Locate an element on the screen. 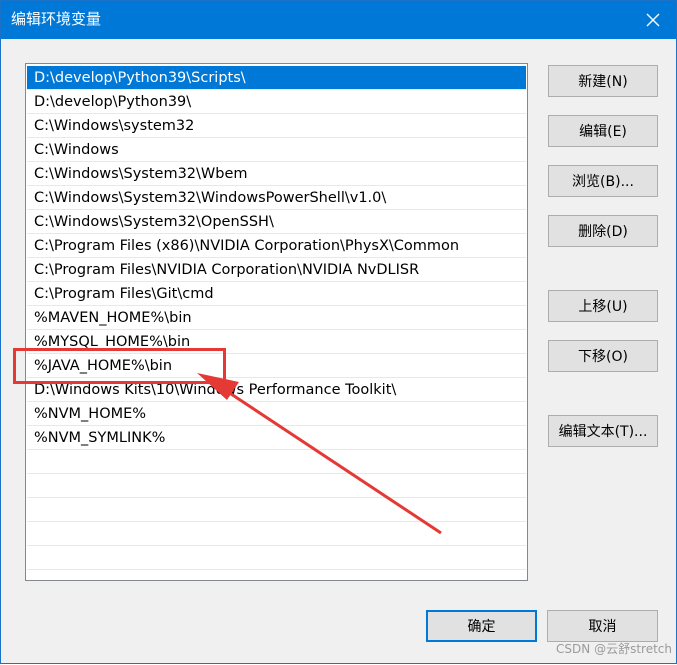 Image resolution: width=677 pixels, height=665 pixels. list-item: C:\Windows is located at coordinates (276, 150).